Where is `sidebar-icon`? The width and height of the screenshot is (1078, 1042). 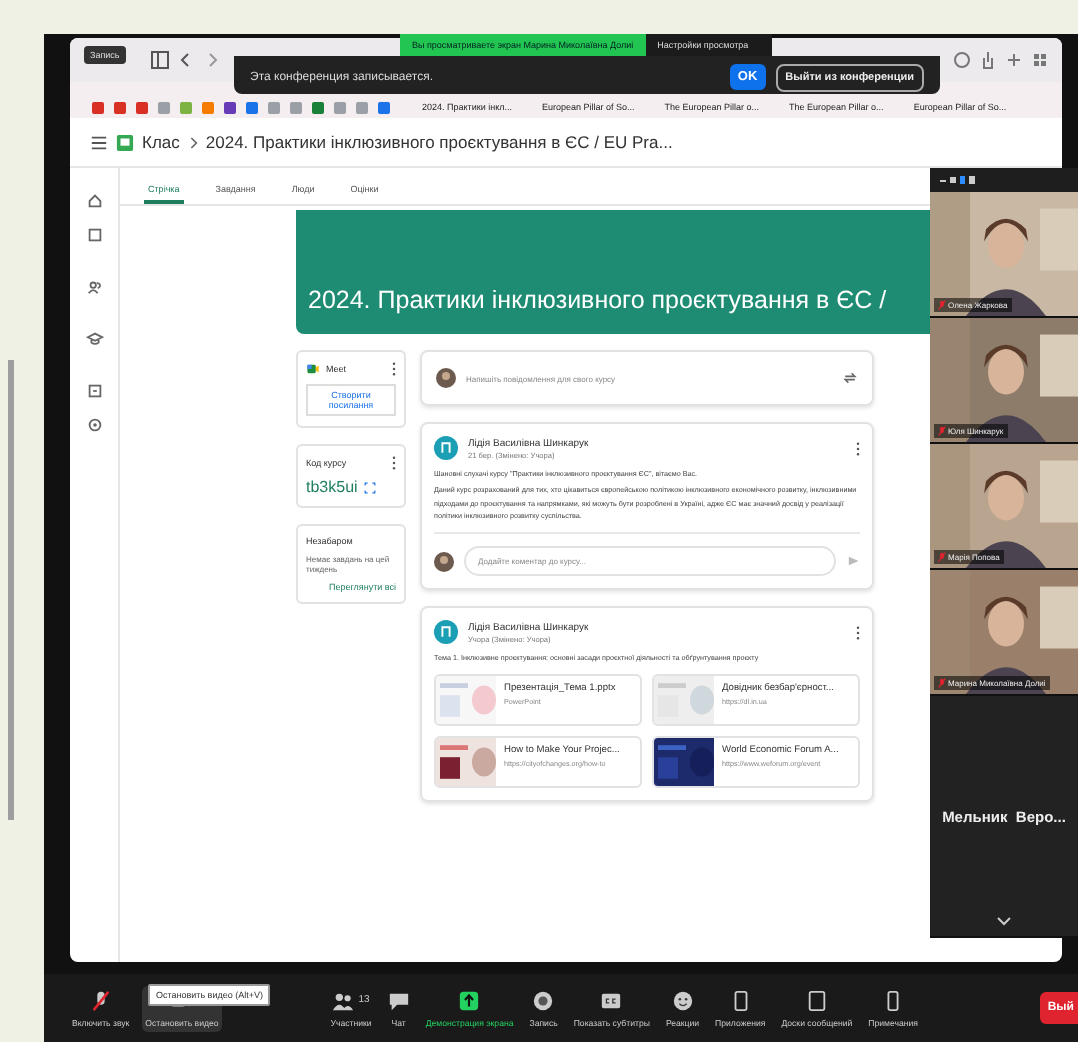
sidebar-icon is located at coordinates (160, 60).